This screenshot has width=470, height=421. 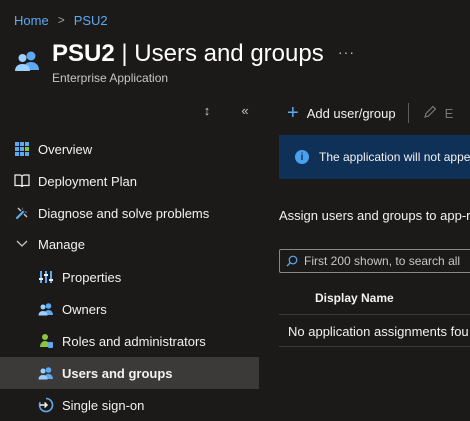 I want to click on toolbar-divider, so click(x=408, y=113).